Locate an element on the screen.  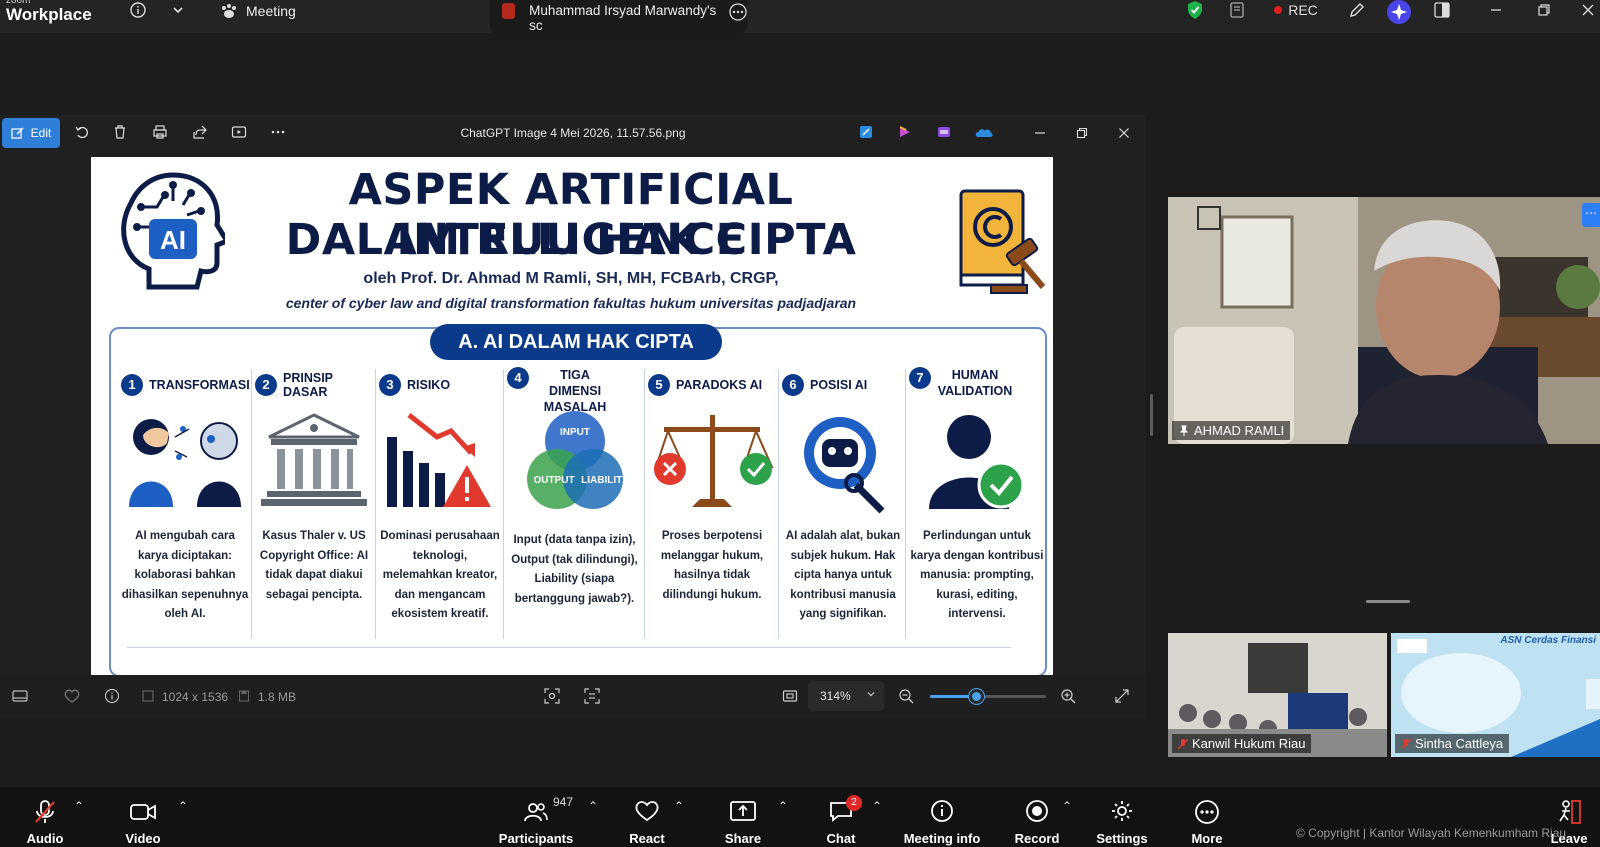
viewer-restore-icon is located at coordinates (1082, 134).